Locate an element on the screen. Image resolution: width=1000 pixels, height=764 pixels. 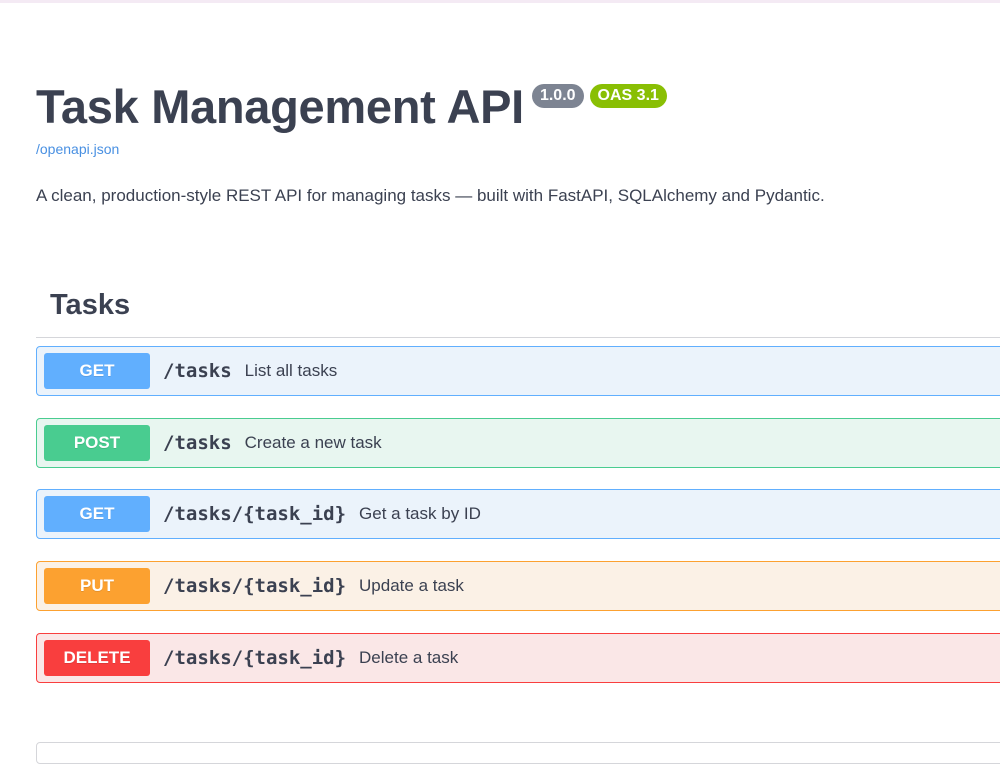
top-border is located at coordinates (500, 1).